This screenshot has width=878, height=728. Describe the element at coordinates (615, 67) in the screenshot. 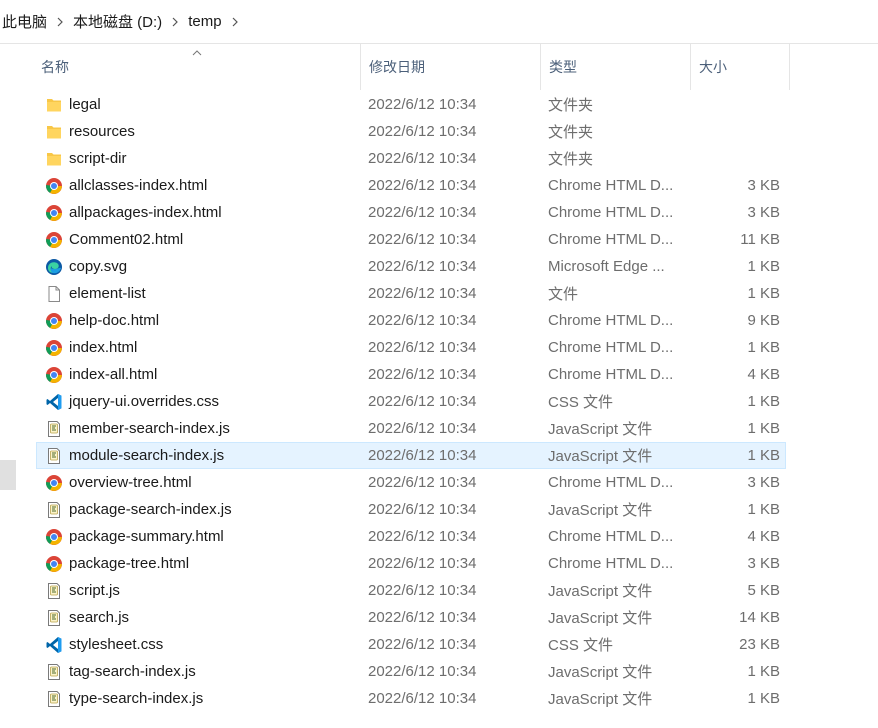

I see `column-header-type: 类型` at that location.